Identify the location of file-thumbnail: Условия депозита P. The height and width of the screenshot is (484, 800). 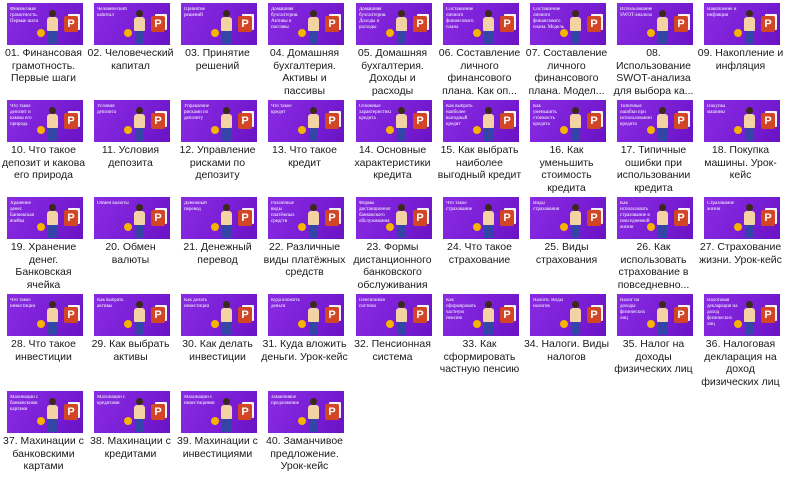
(132, 121).